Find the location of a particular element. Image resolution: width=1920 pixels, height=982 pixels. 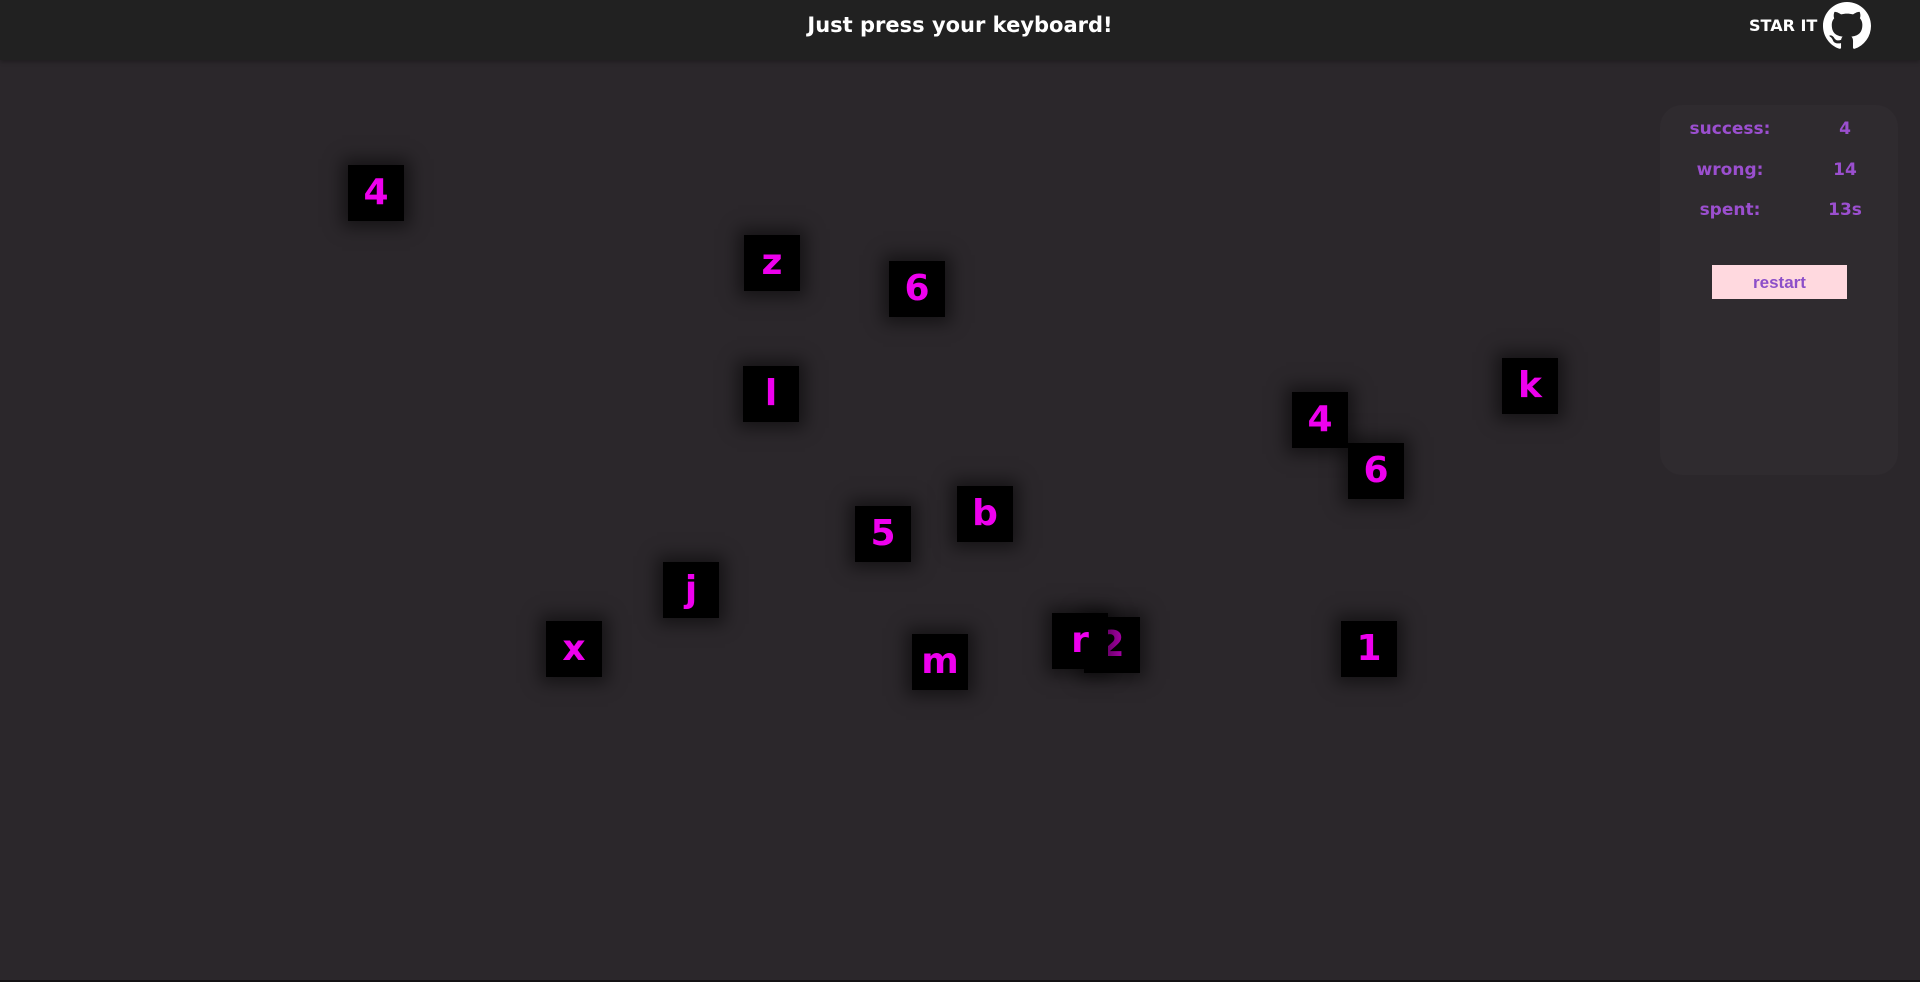

top-bar: Just press your keyboard! STAR IT is located at coordinates (960, 30).